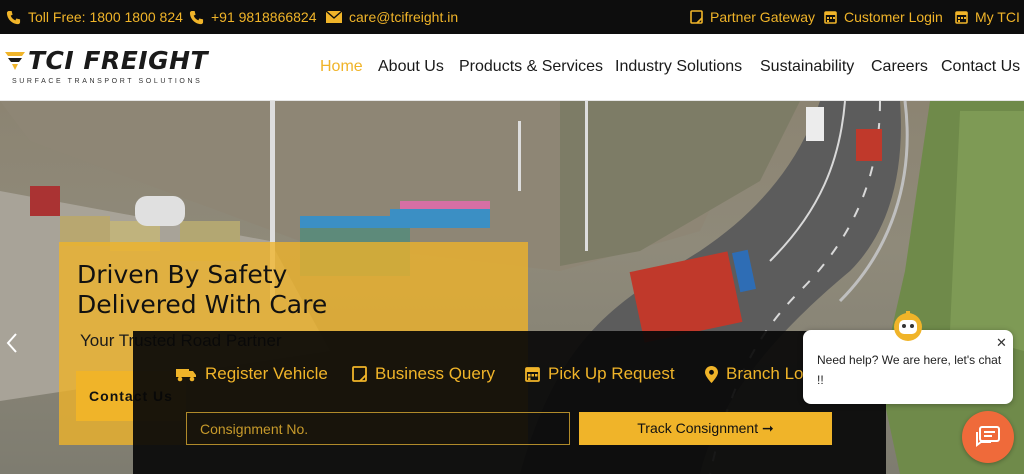  I want to click on gateway-icon, so click(696, 17).